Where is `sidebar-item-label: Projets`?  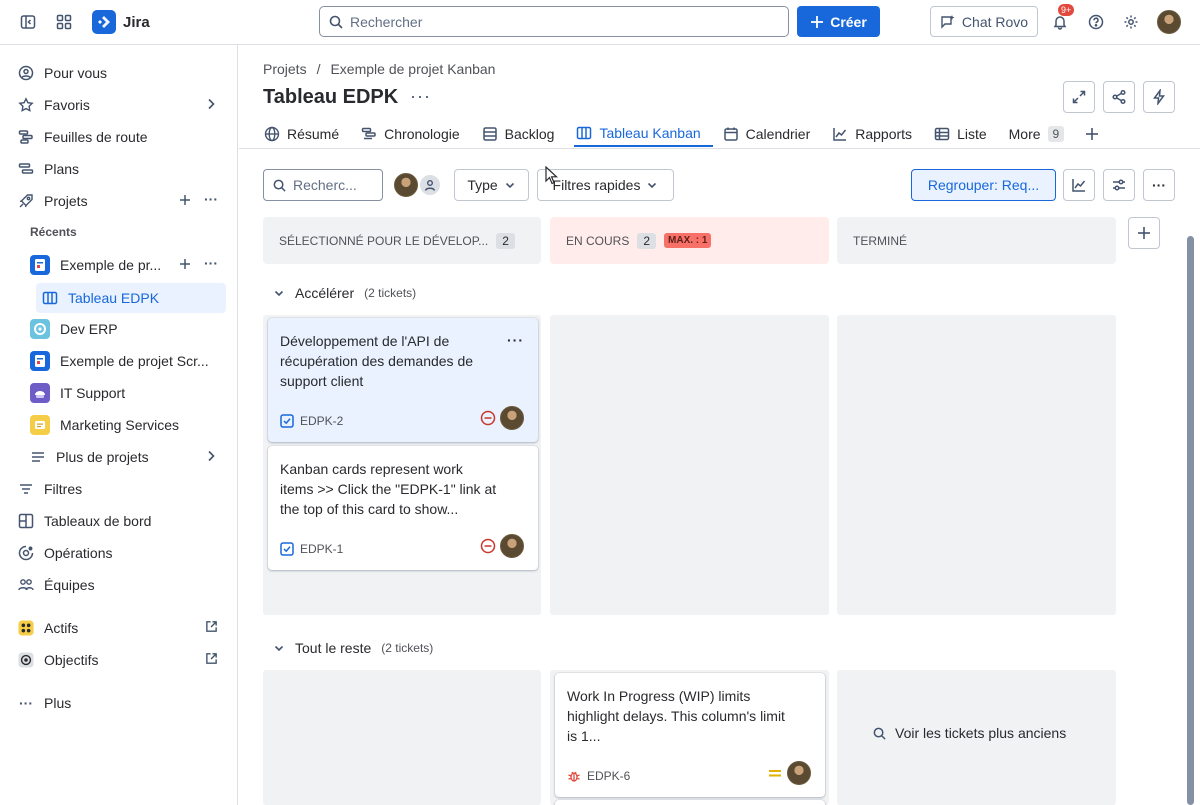 sidebar-item-label: Projets is located at coordinates (66, 201).